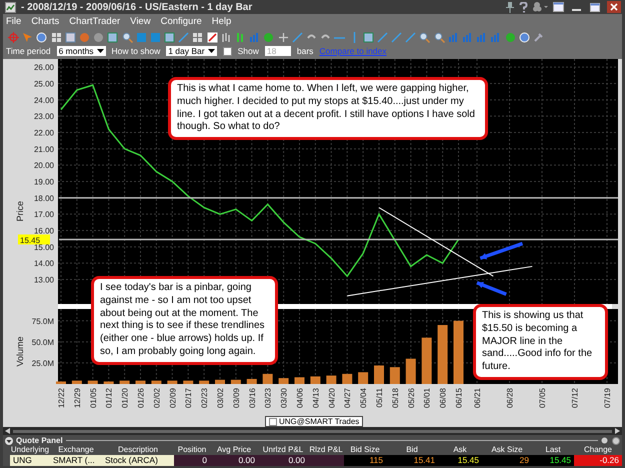 The image size is (625, 468). I want to click on column-header: Bid, so click(412, 450).